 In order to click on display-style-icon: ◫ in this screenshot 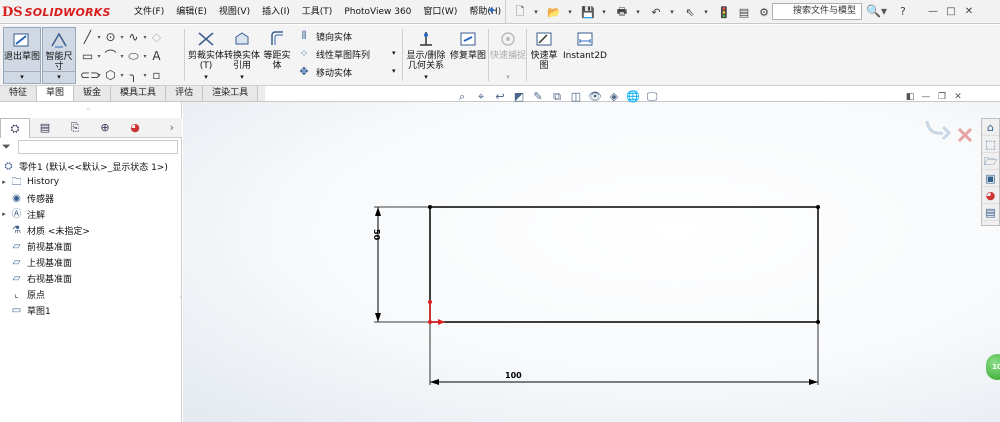, I will do `click(576, 97)`.